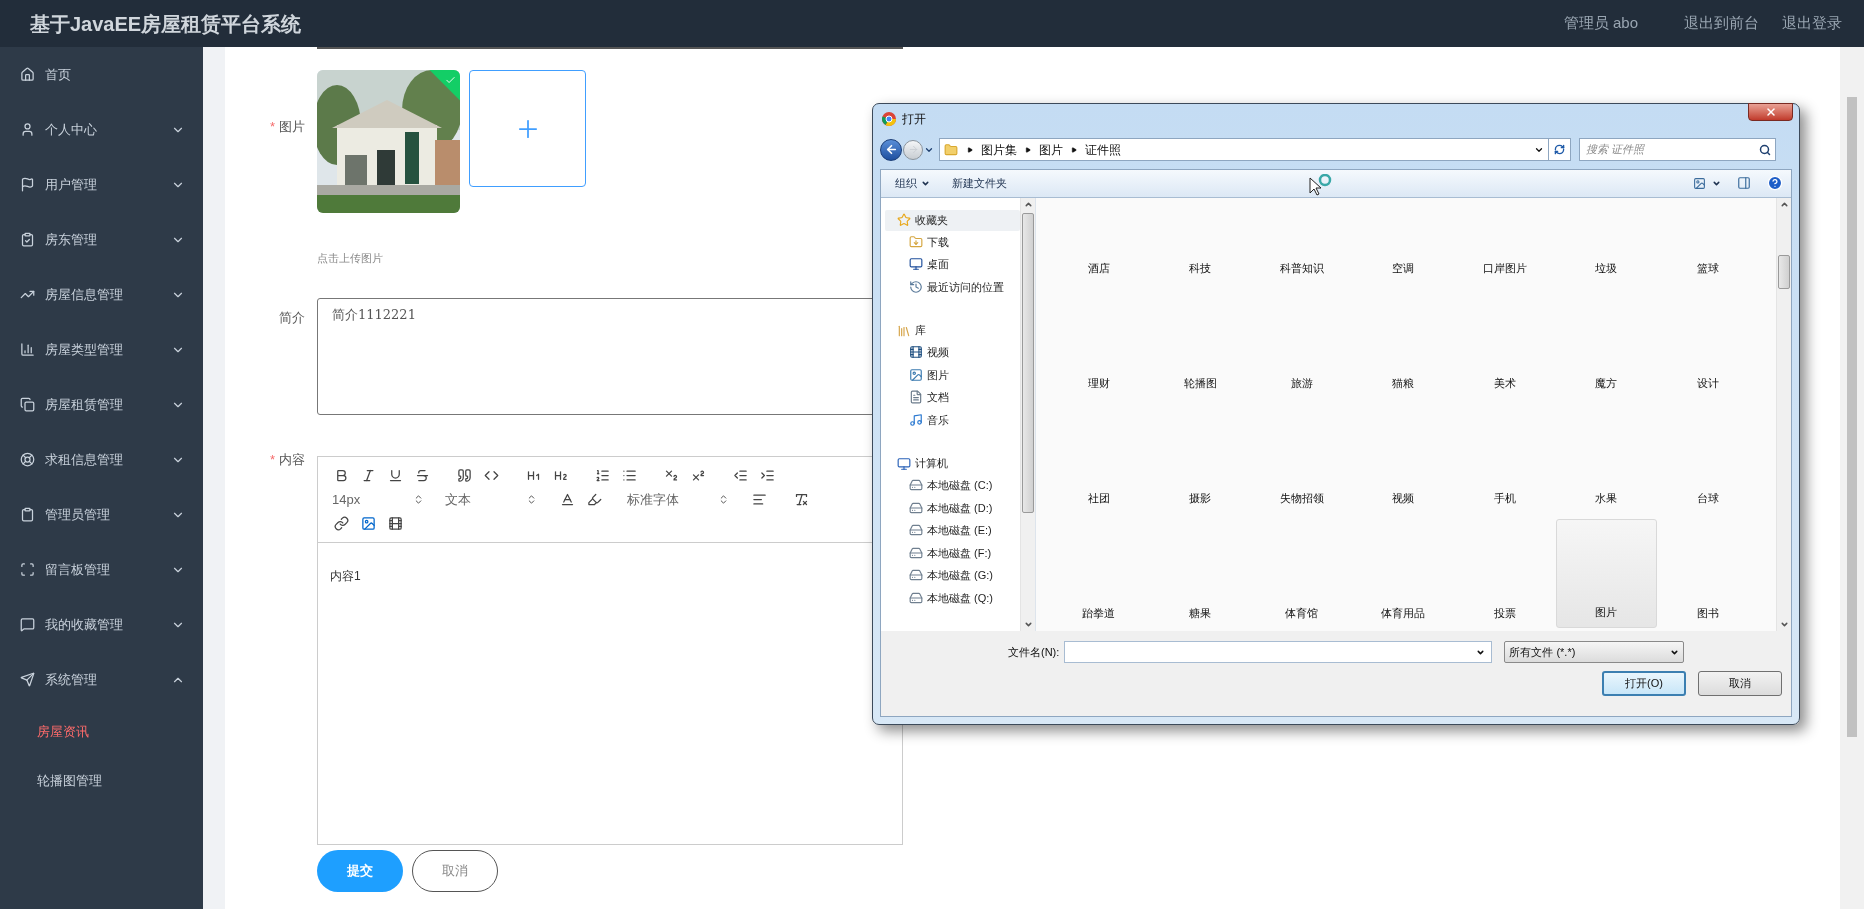 The height and width of the screenshot is (909, 1864). I want to click on user-icon, so click(27, 129).